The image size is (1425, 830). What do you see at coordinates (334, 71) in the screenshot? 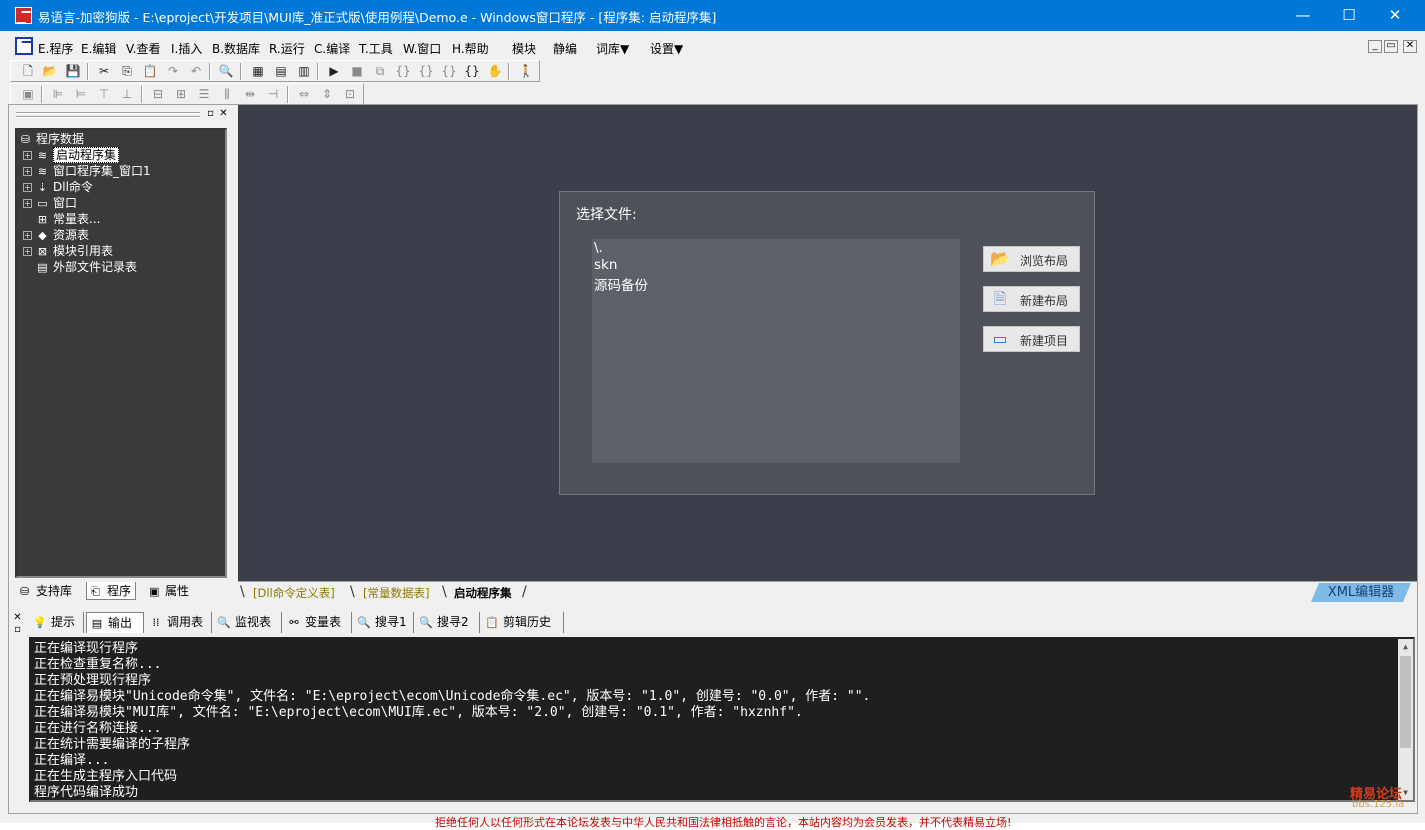
I see `run-icon: ▶` at bounding box center [334, 71].